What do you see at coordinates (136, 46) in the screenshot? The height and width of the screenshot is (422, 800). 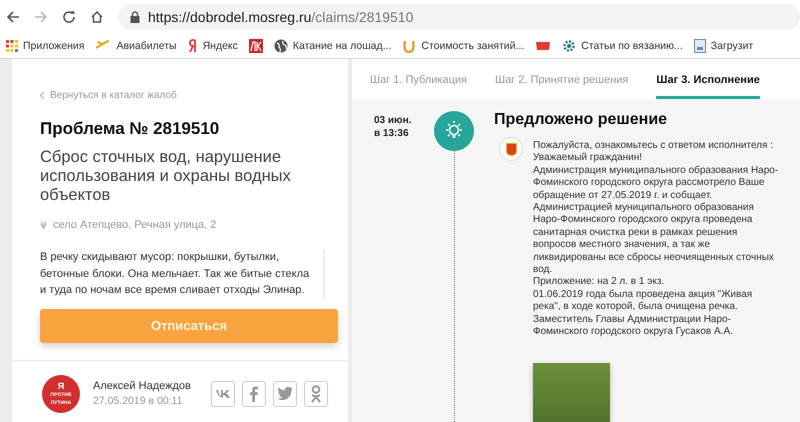 I see `bookmark: Авиабилеты` at bounding box center [136, 46].